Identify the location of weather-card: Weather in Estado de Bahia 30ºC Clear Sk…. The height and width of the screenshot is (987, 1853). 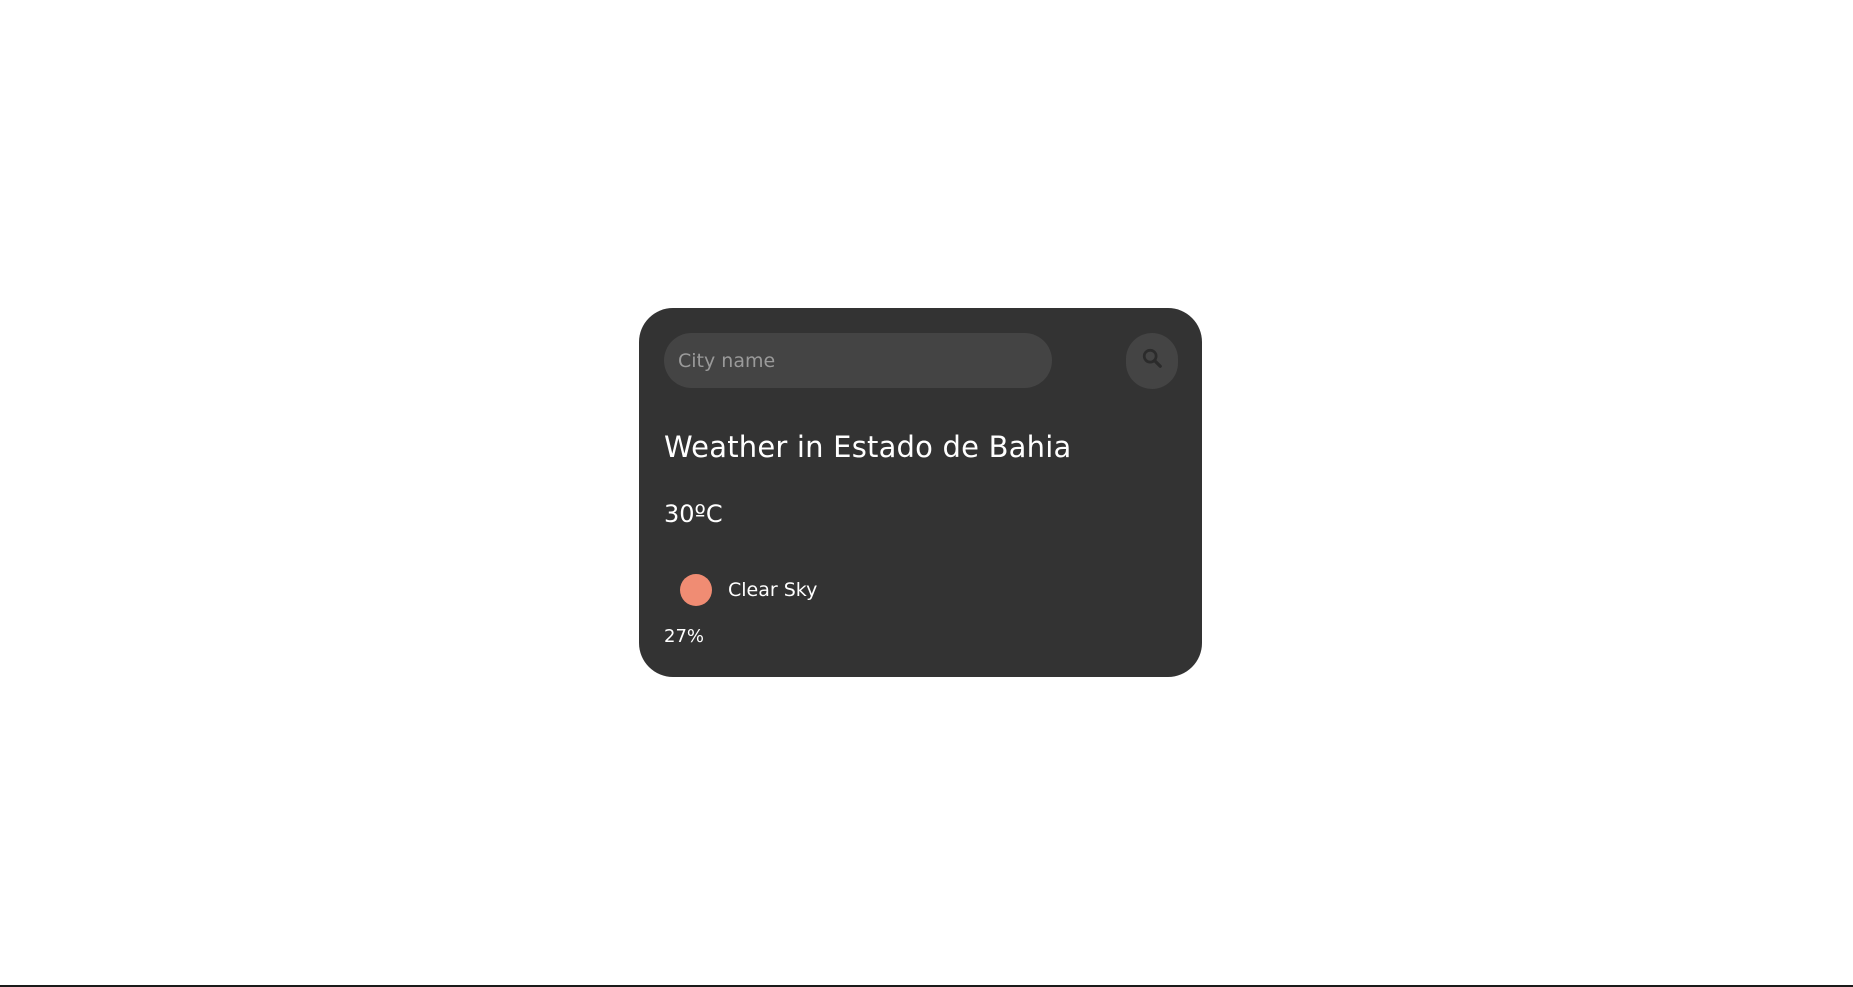
(920, 492).